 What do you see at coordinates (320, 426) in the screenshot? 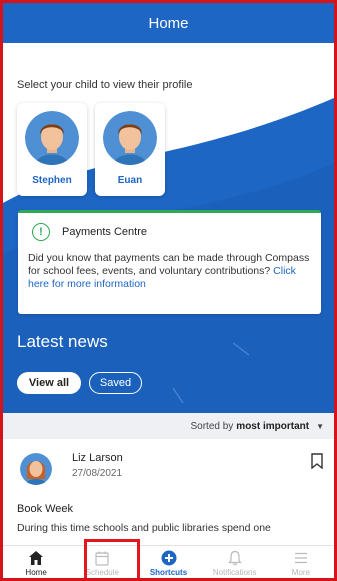
I see `caret-down-icon: ▼` at bounding box center [320, 426].